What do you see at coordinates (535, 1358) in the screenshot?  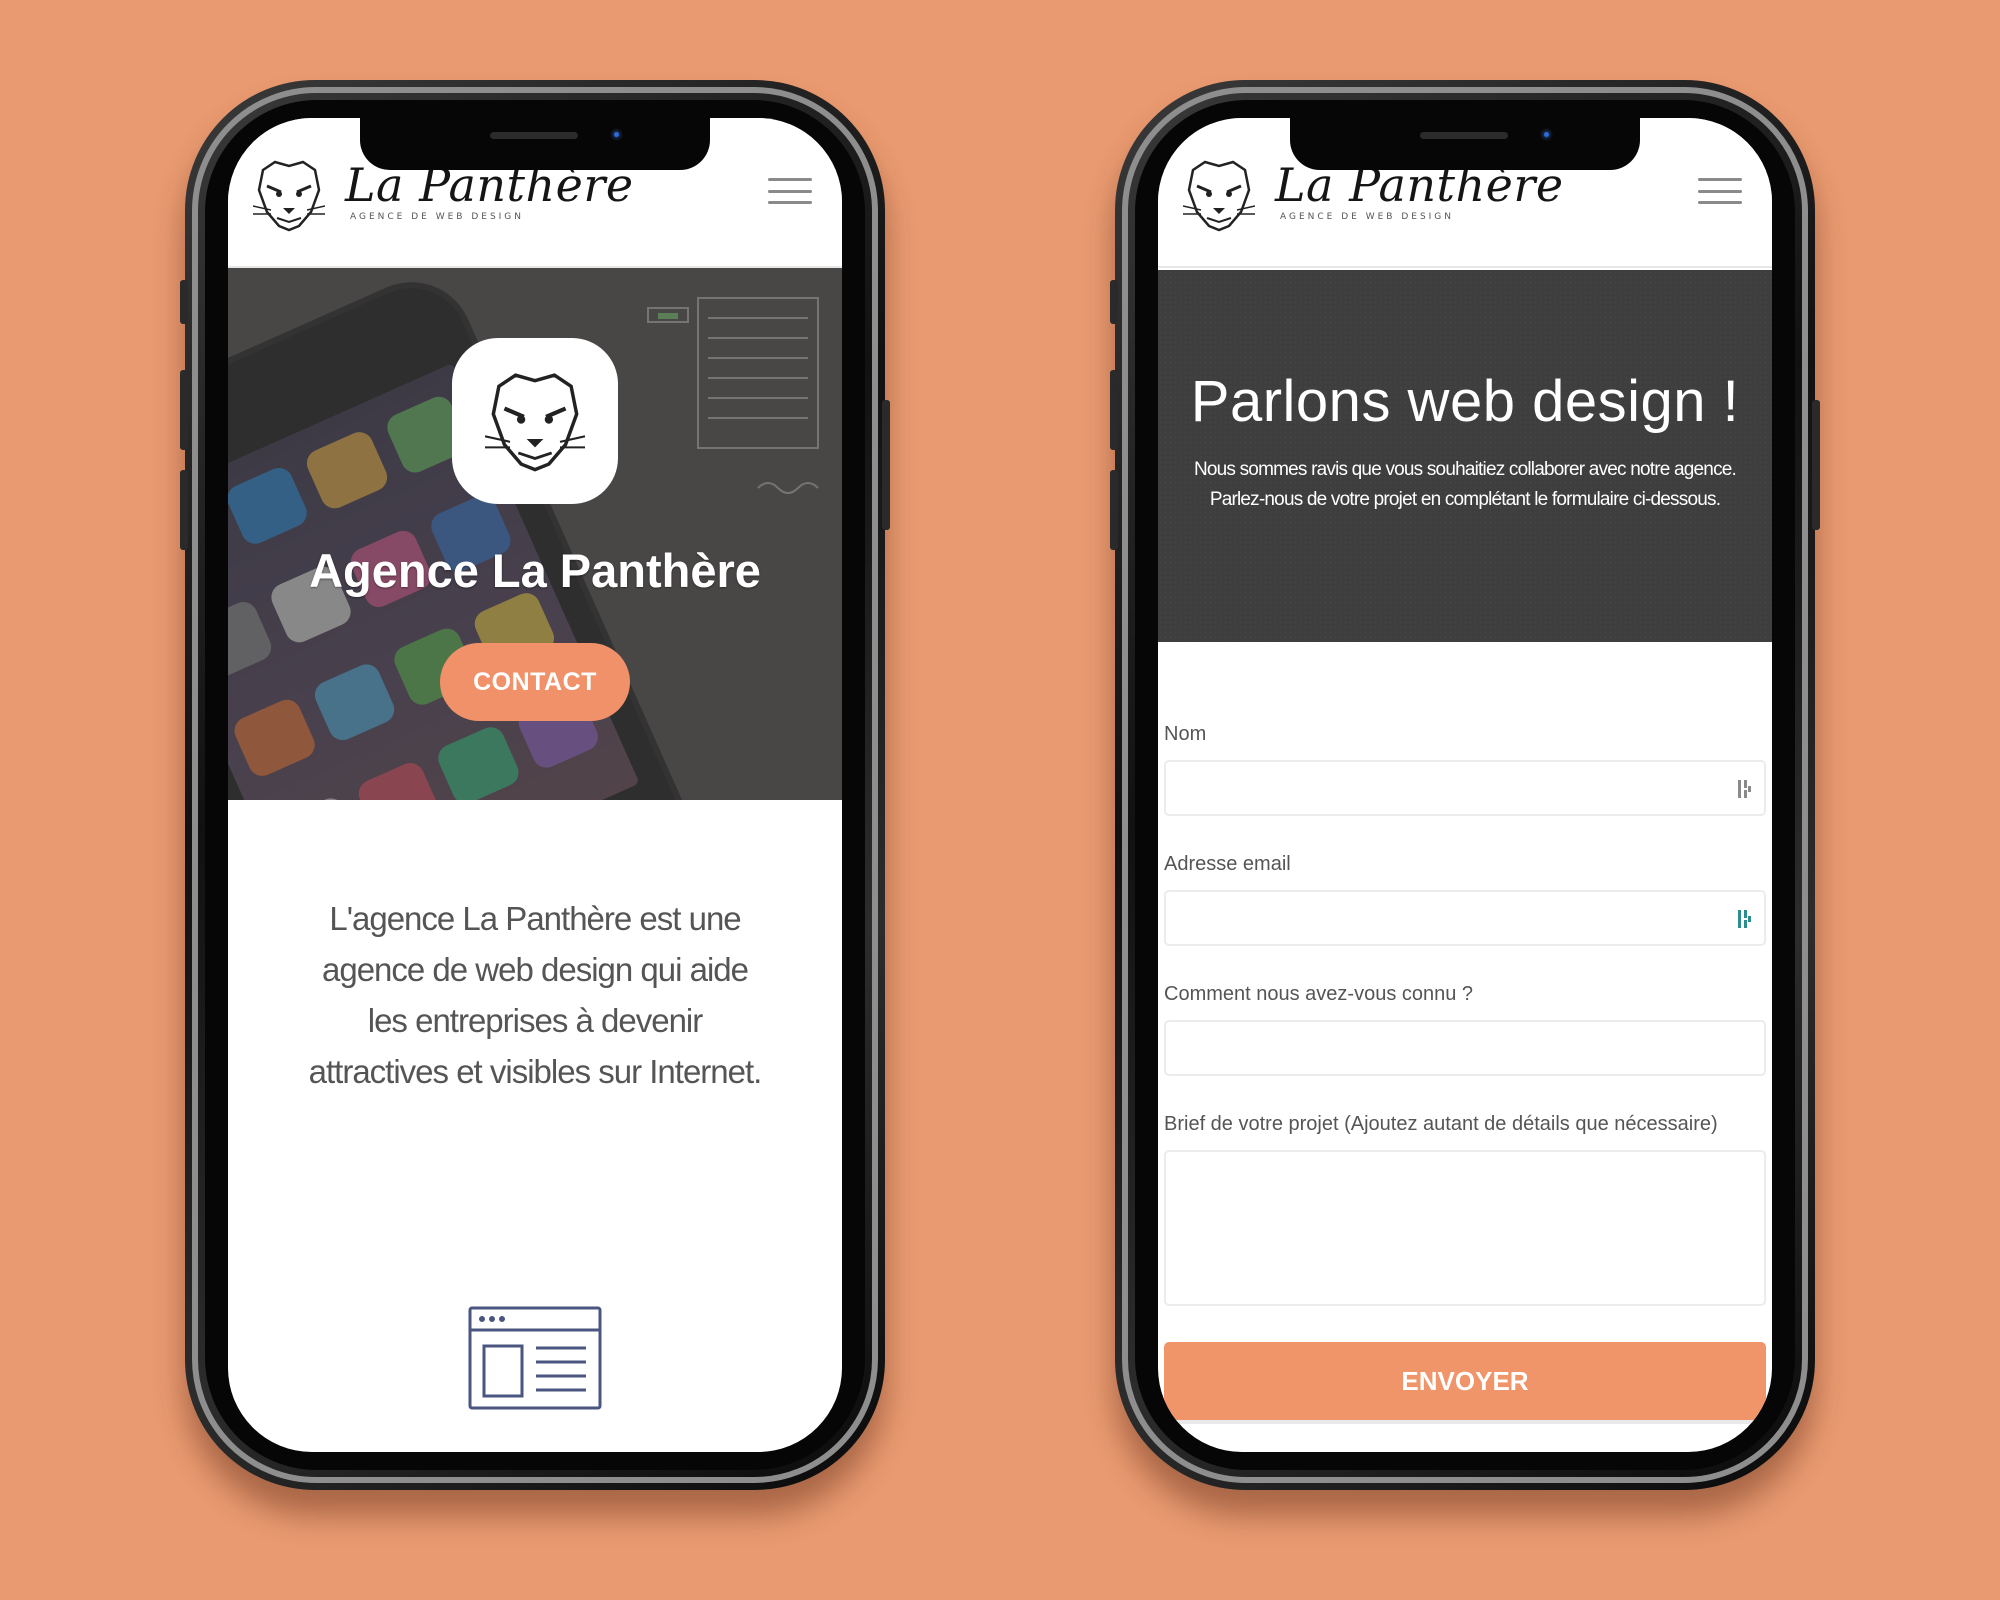 I see `browser-window-icon` at bounding box center [535, 1358].